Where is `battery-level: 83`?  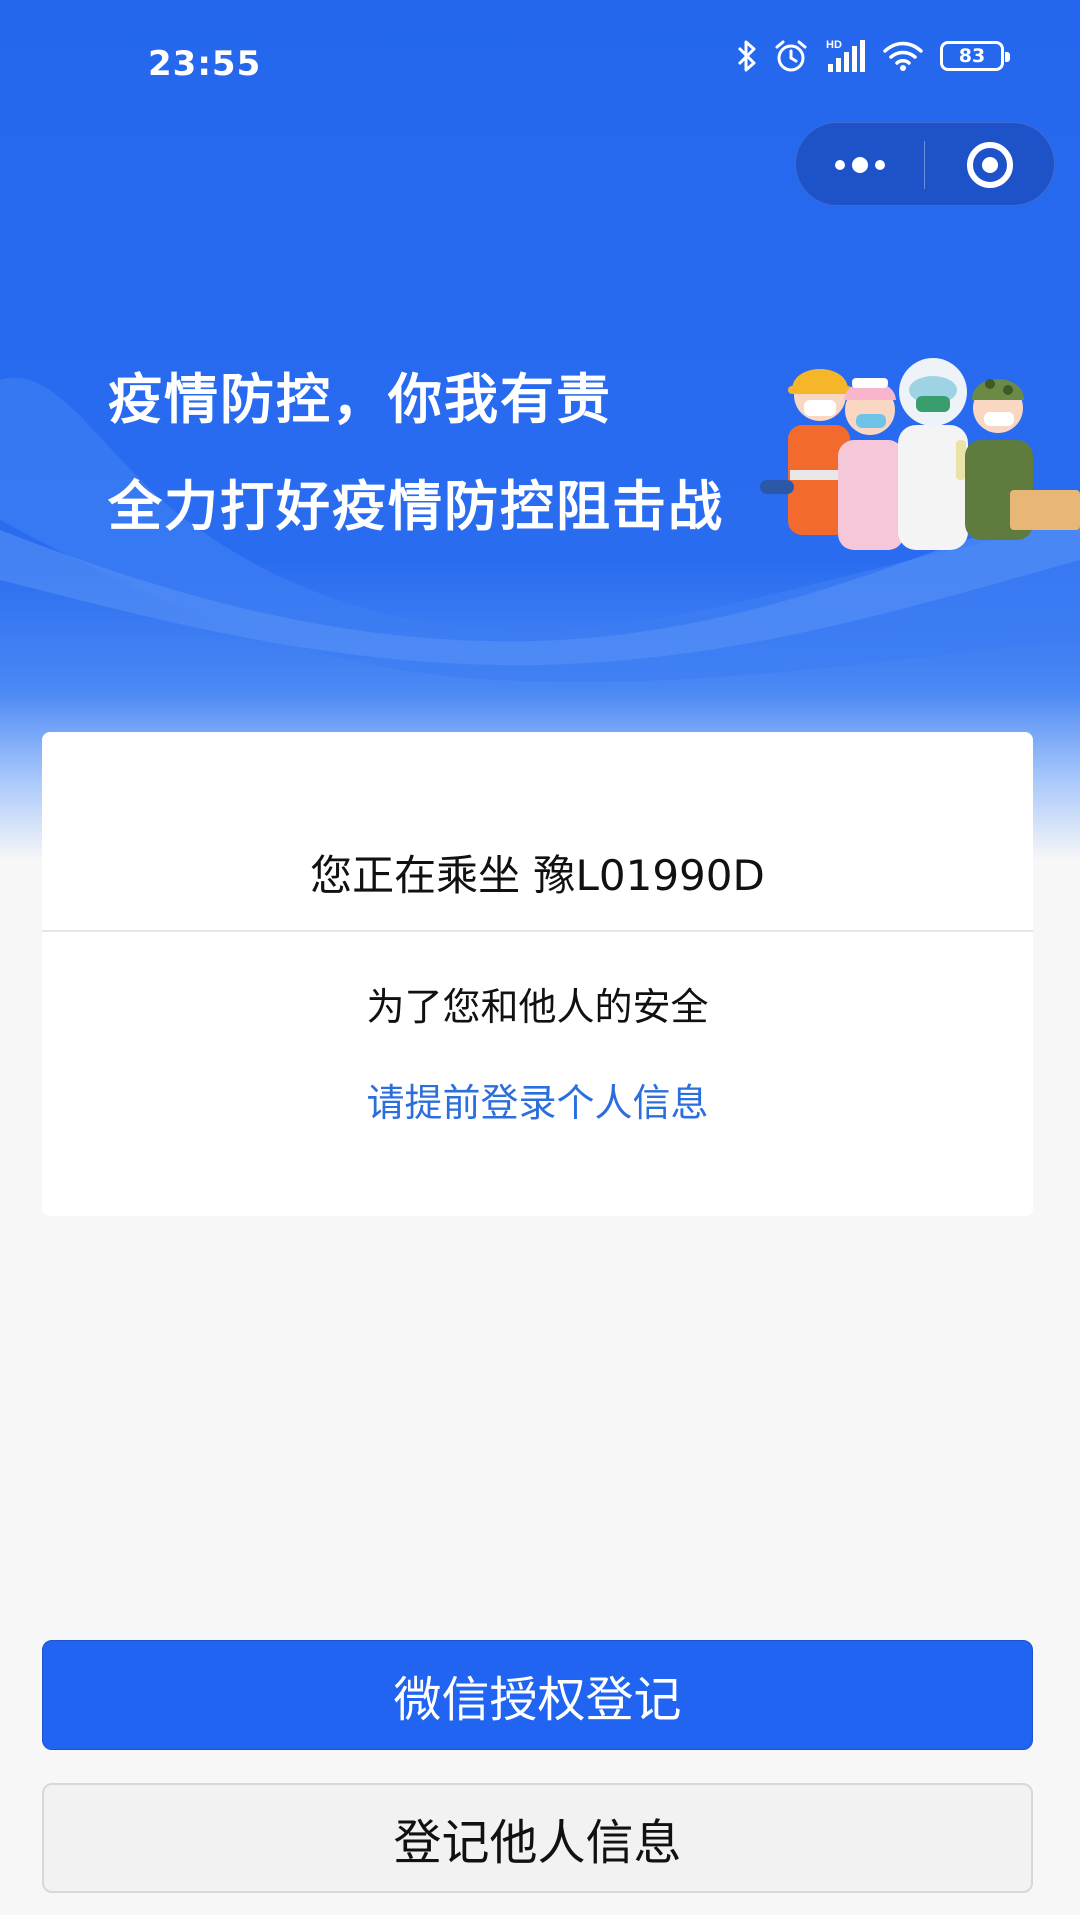
battery-level: 83 is located at coordinates (972, 56).